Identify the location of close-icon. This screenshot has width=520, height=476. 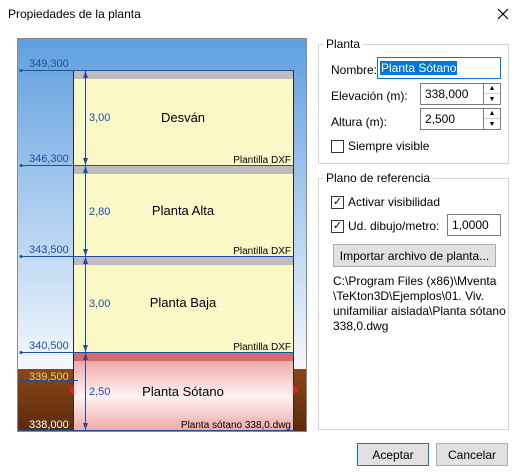
(503, 14).